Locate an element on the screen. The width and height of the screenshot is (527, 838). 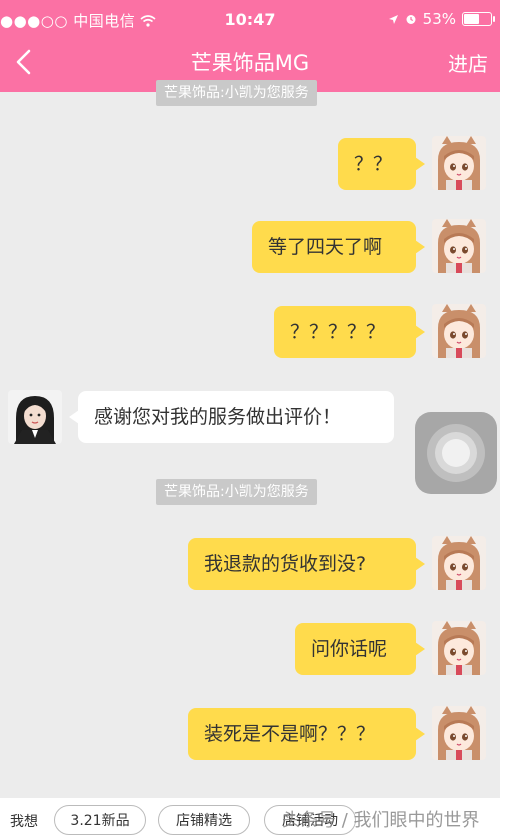
right-margin is located at coordinates (513, 419).